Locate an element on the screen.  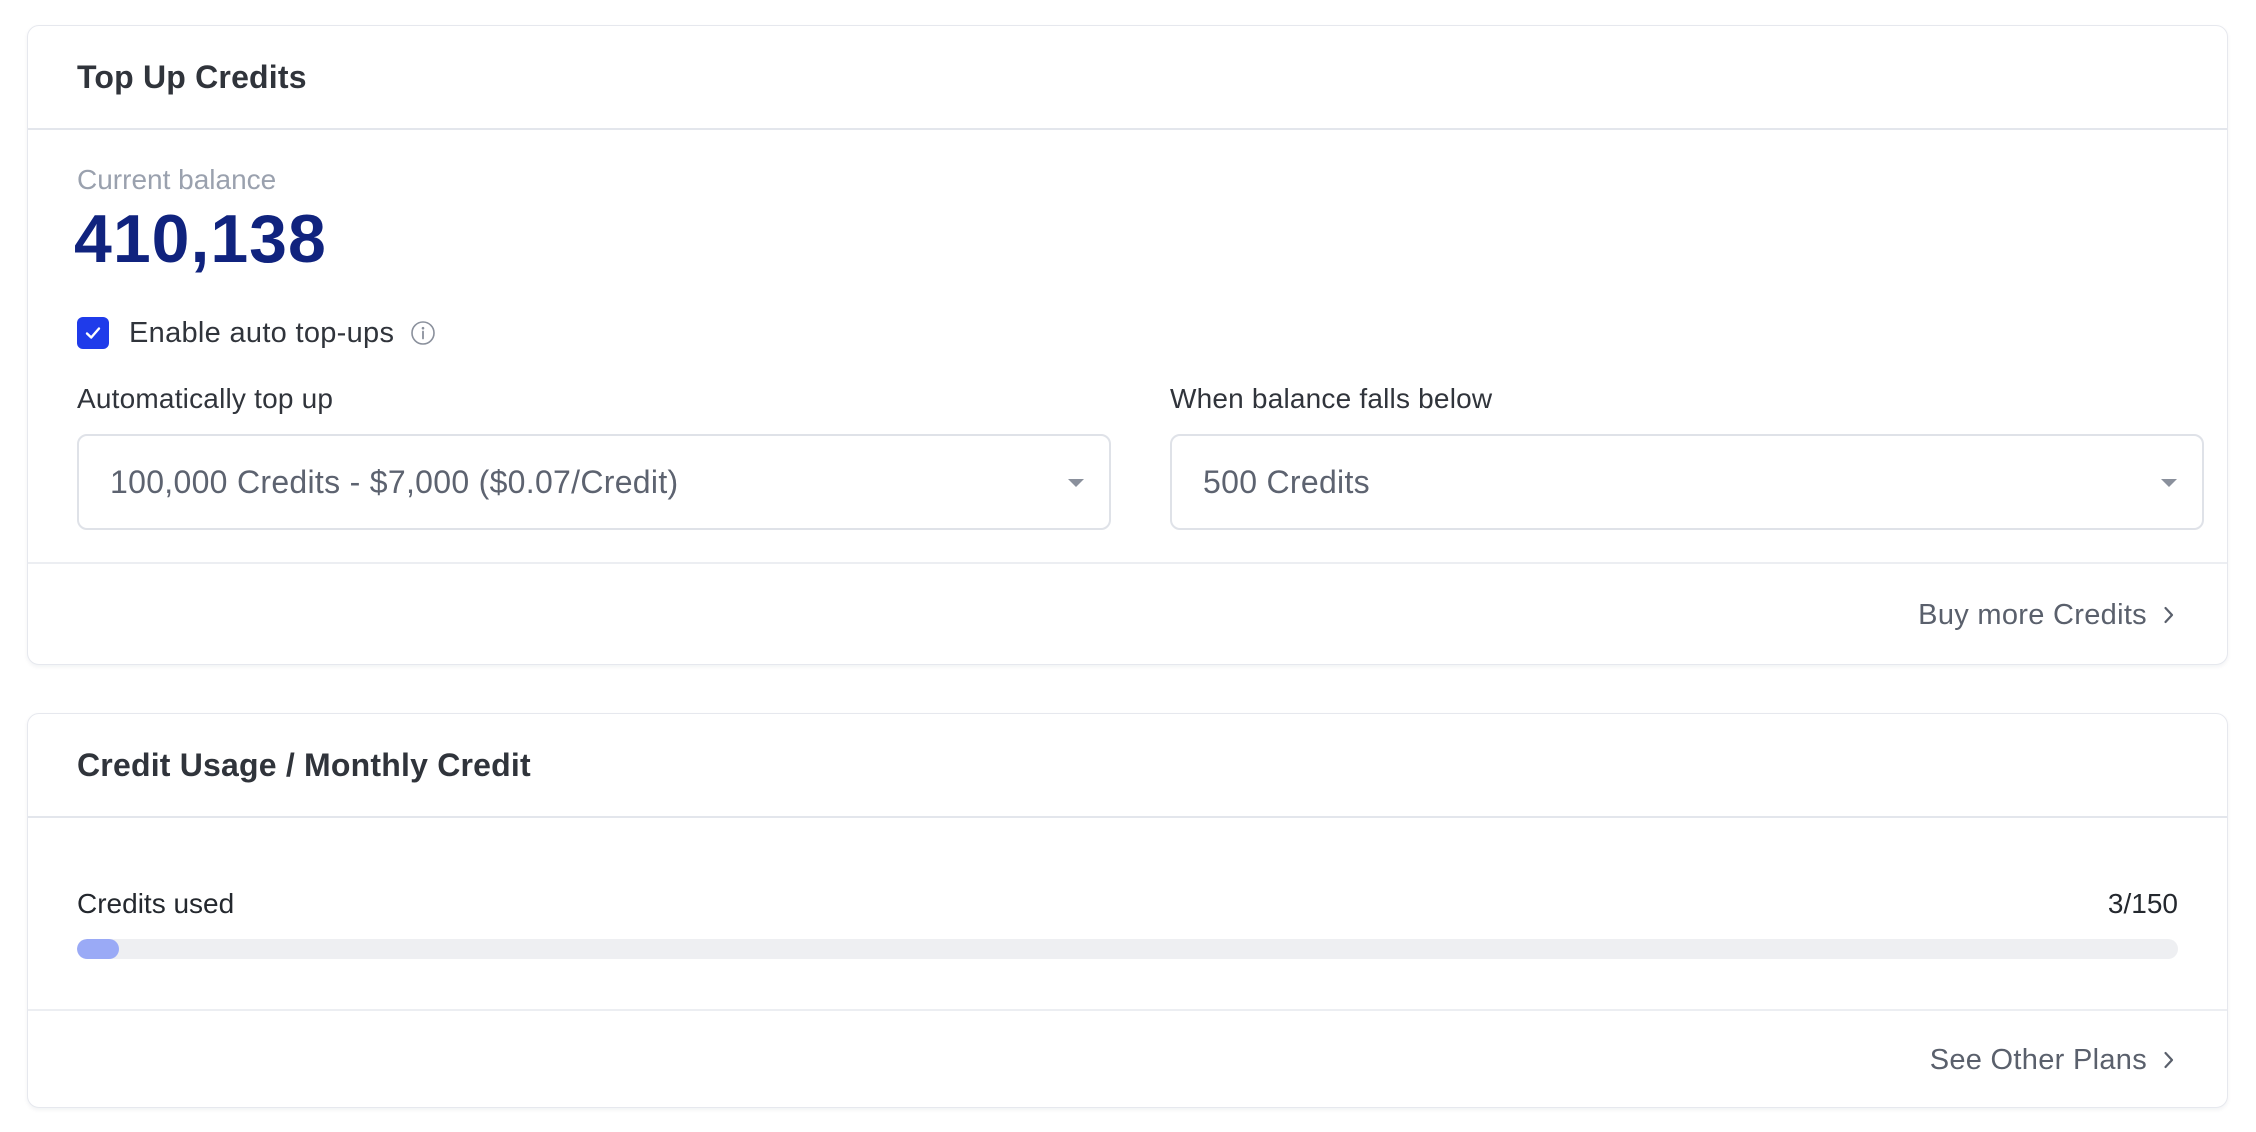
credits-used-row: Credits used 3/150 is located at coordinates (1127, 904).